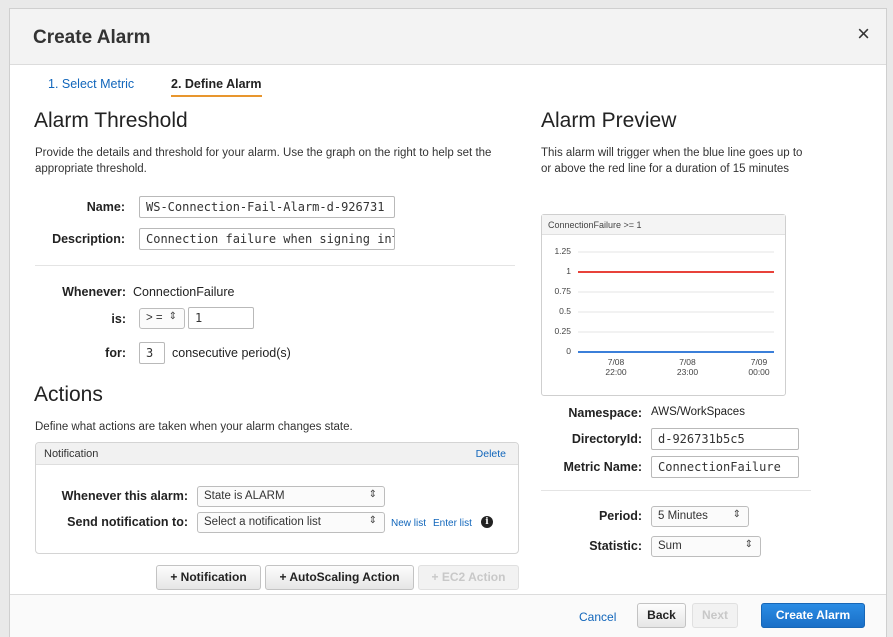 The image size is (893, 637). Describe the element at coordinates (448, 615) in the screenshot. I see `dialog-footer: Cancel Back Next Create Alarm` at that location.